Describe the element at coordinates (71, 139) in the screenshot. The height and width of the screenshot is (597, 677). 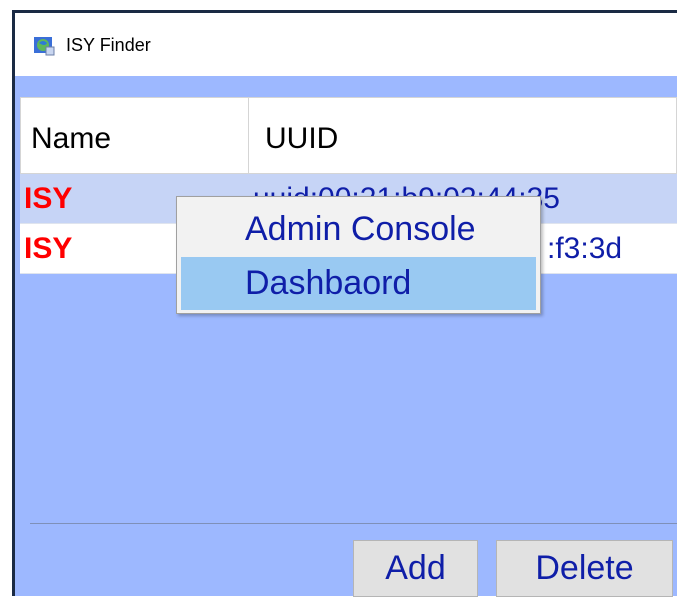
I see `column-header-name: Name` at that location.